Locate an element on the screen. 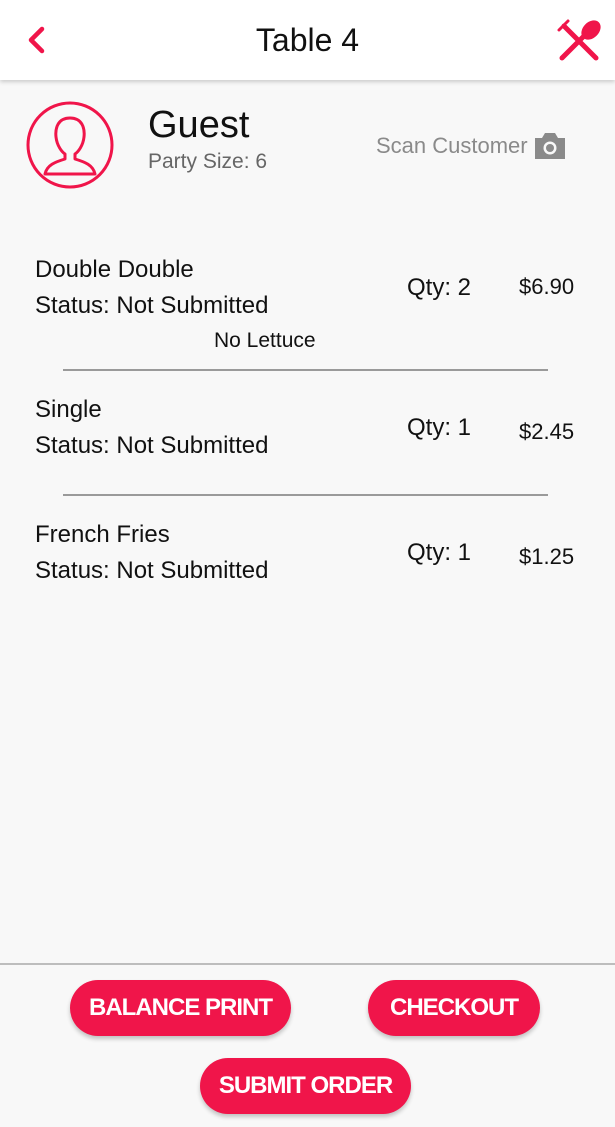  item-qty: Qty: 2 is located at coordinates (439, 287).